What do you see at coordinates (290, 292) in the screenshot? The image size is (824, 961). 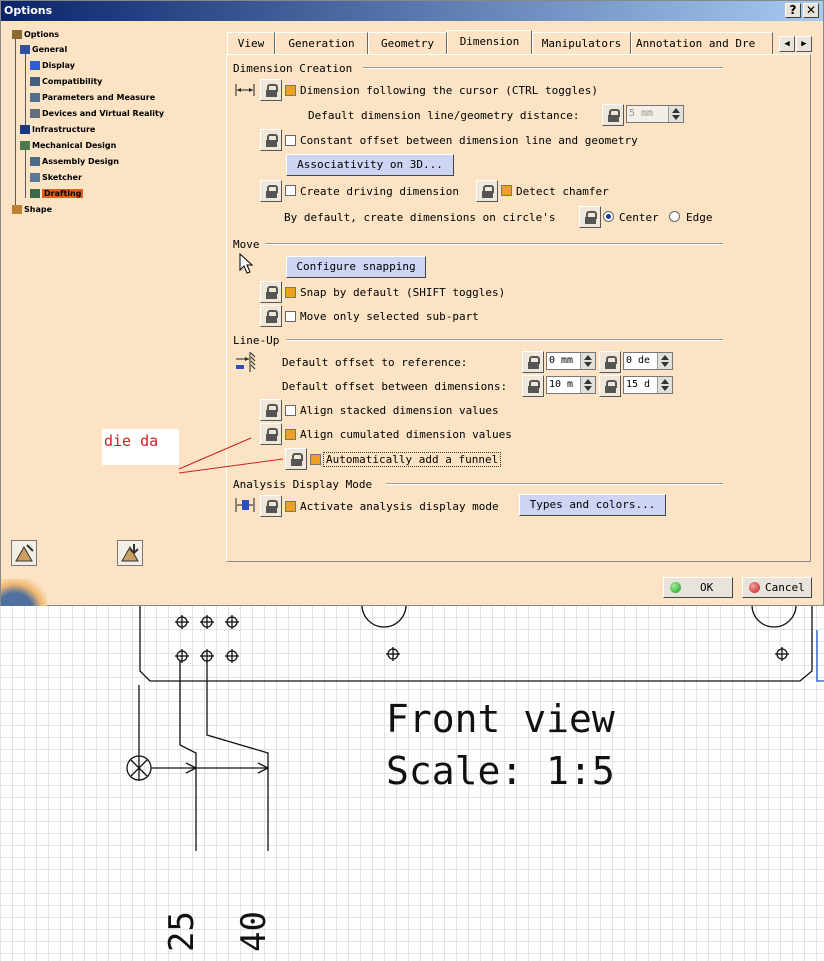 I see `snap-default-checkbox` at bounding box center [290, 292].